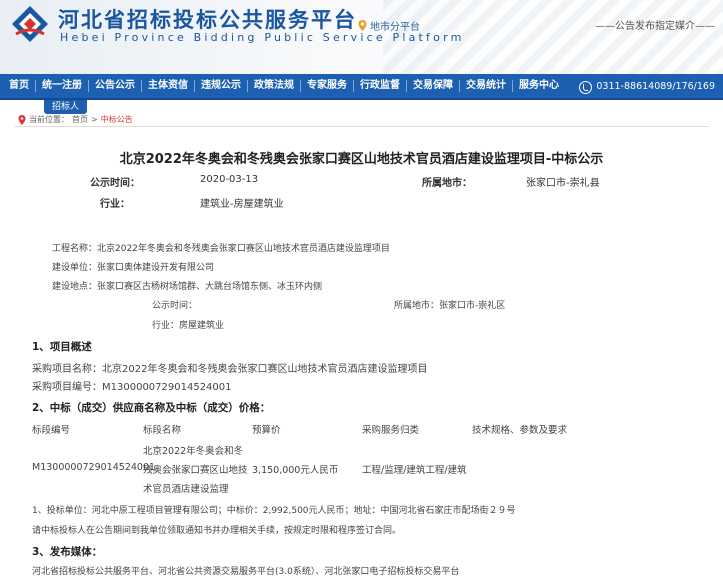 This screenshot has width=723, height=579. Describe the element at coordinates (67, 552) in the screenshot. I see `section-media-title: 3、发布媒体：` at that location.